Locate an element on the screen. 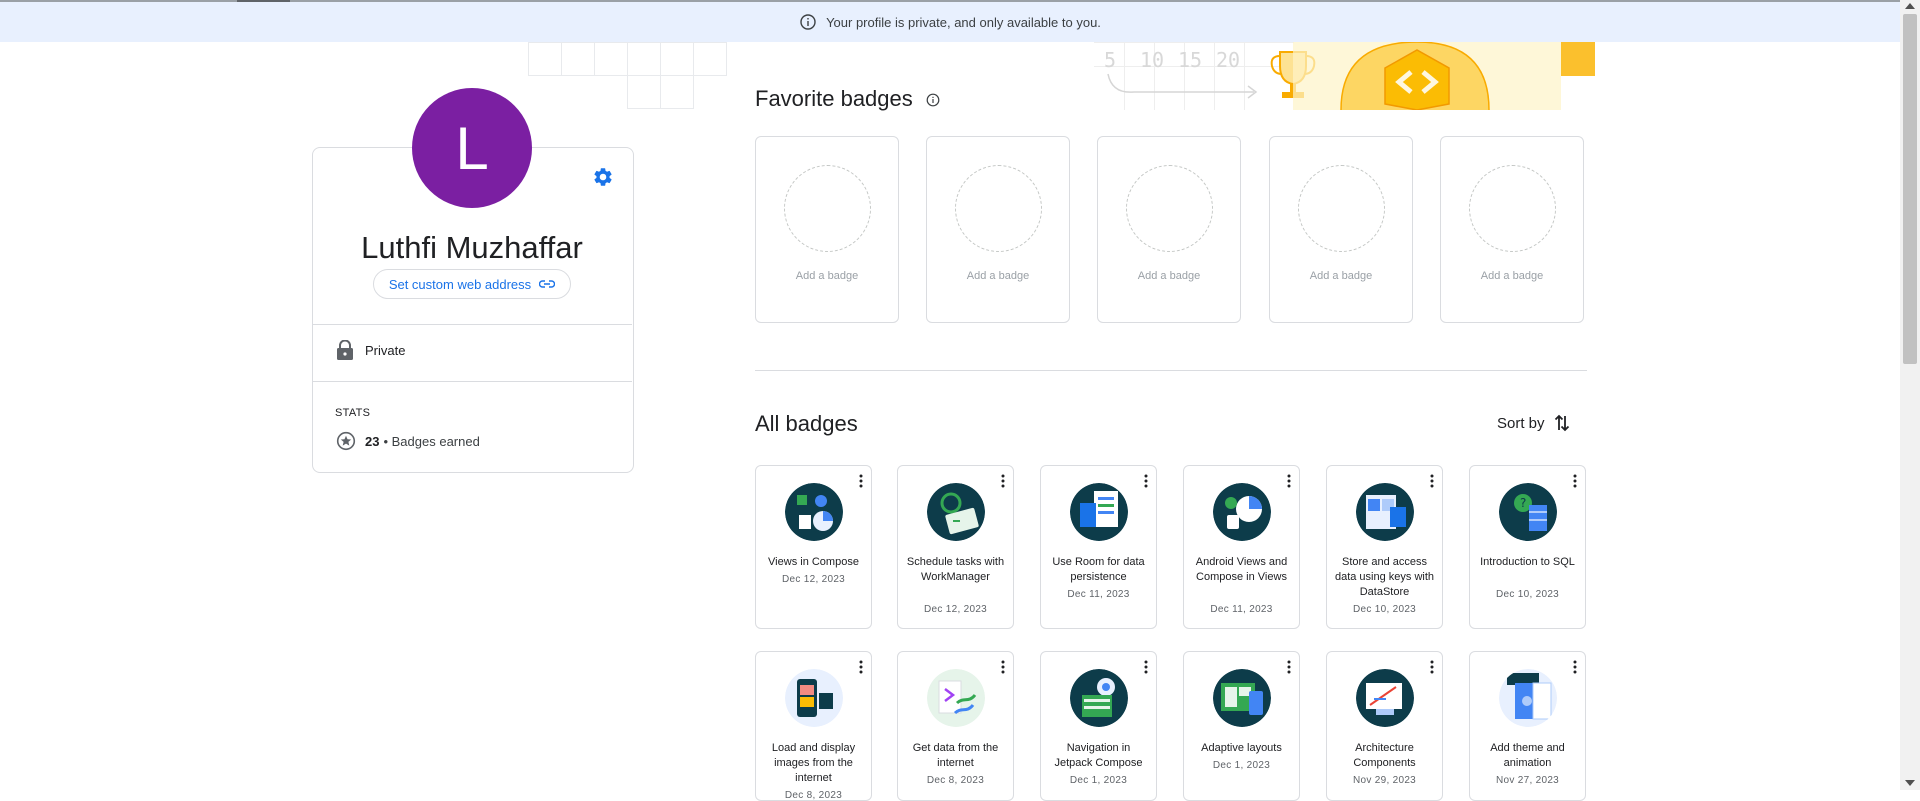 Image resolution: width=1920 pixels, height=801 pixels. lock-icon is located at coordinates (345, 350).